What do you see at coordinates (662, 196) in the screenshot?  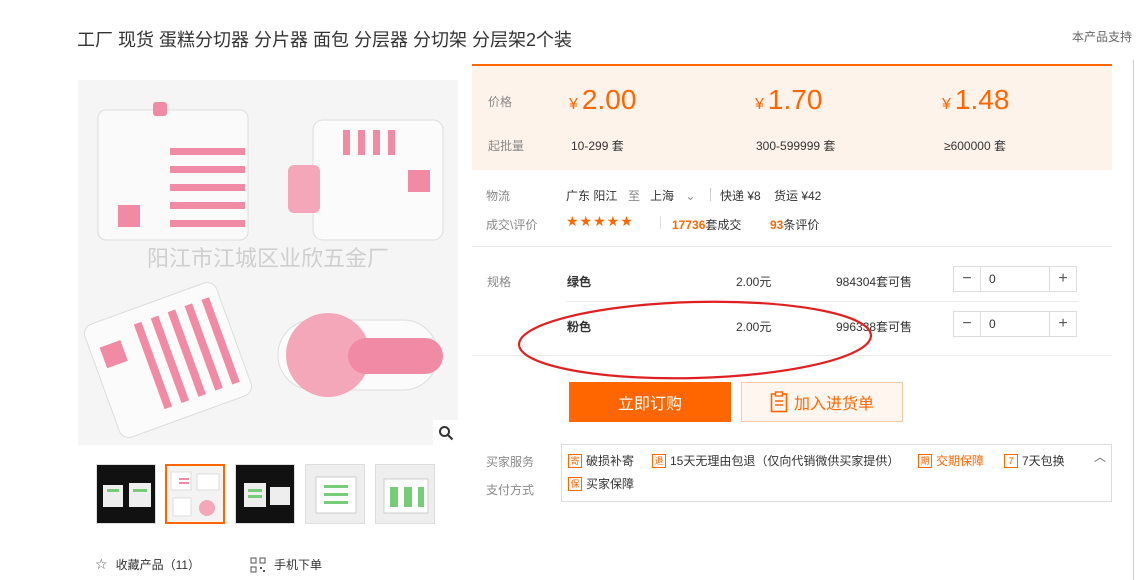 I see `ship-to-value: 上海` at bounding box center [662, 196].